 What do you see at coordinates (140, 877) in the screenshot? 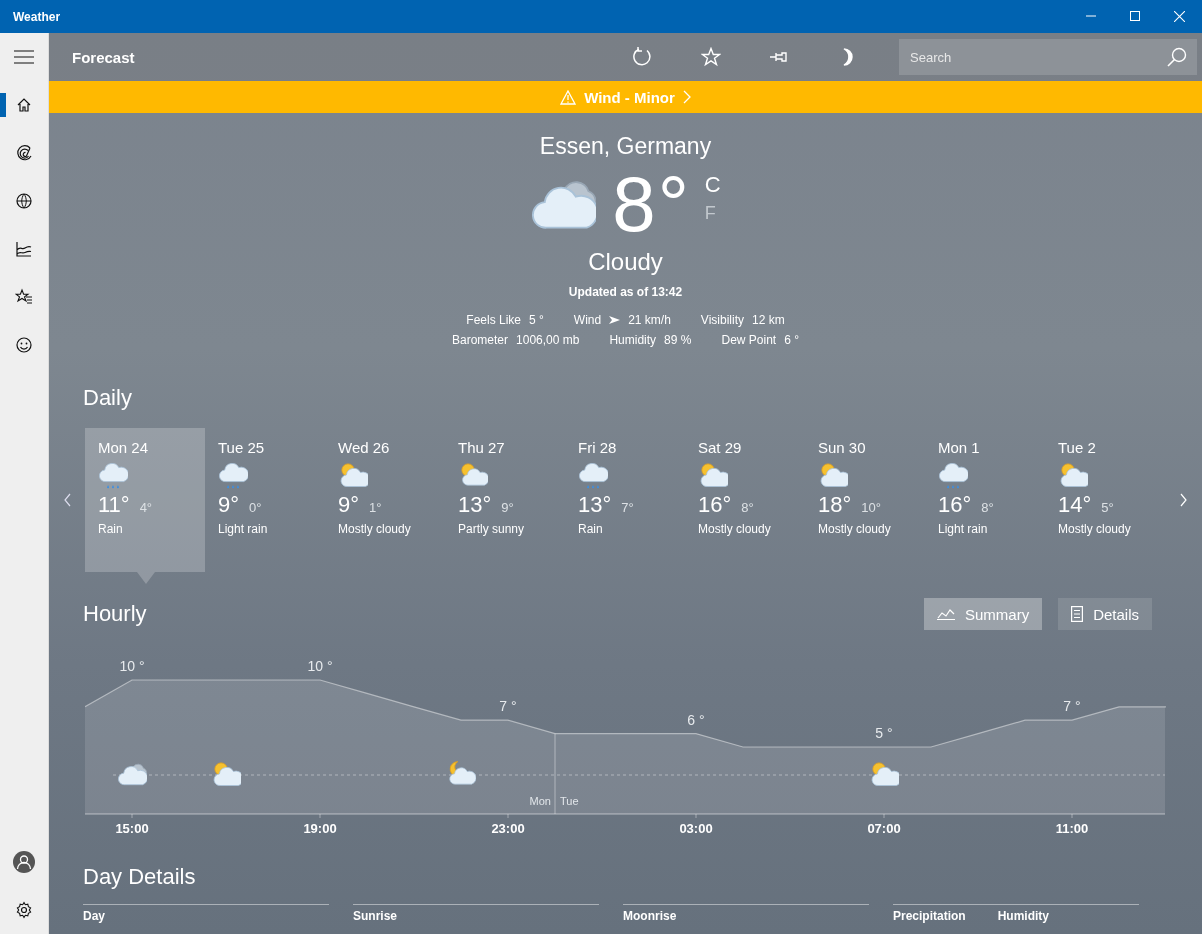
I see `section-heading: Day Details` at bounding box center [140, 877].